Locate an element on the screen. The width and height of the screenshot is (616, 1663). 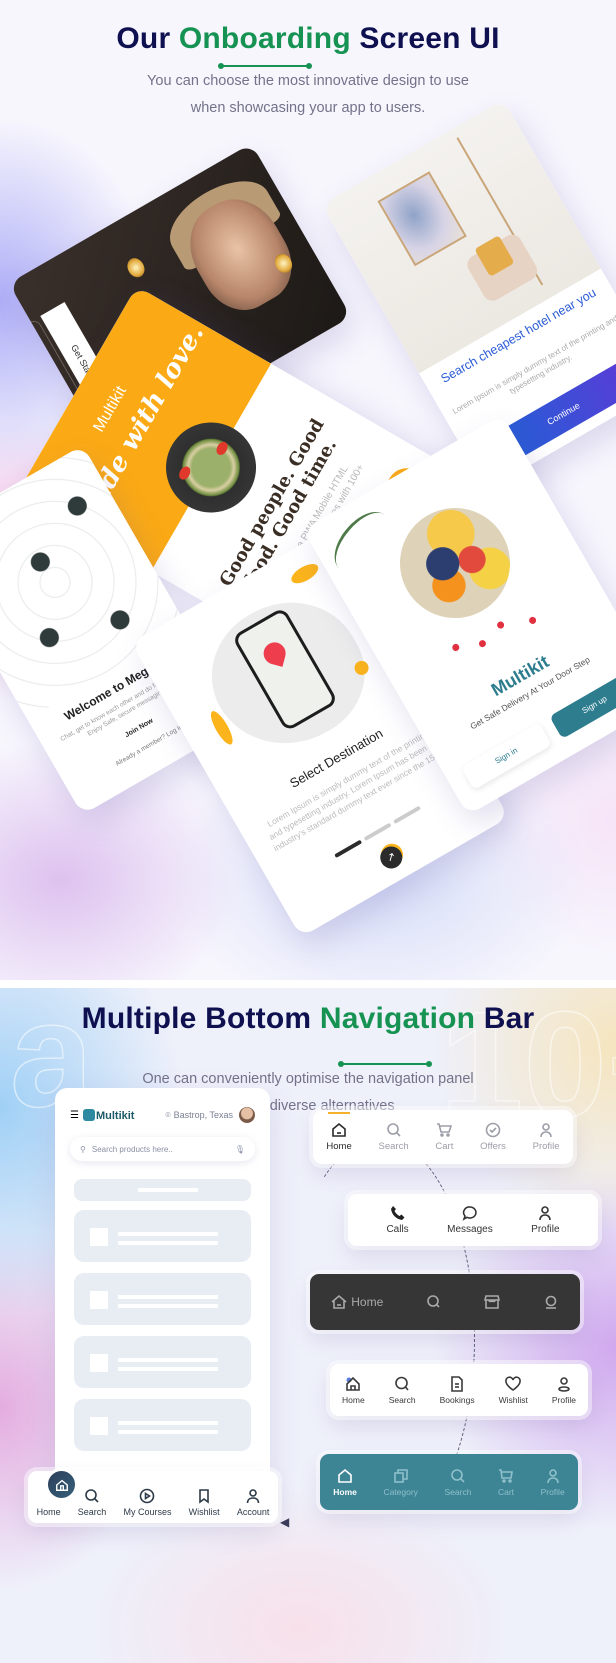
nav-item-category: Category is located at coordinates (400, 1482).